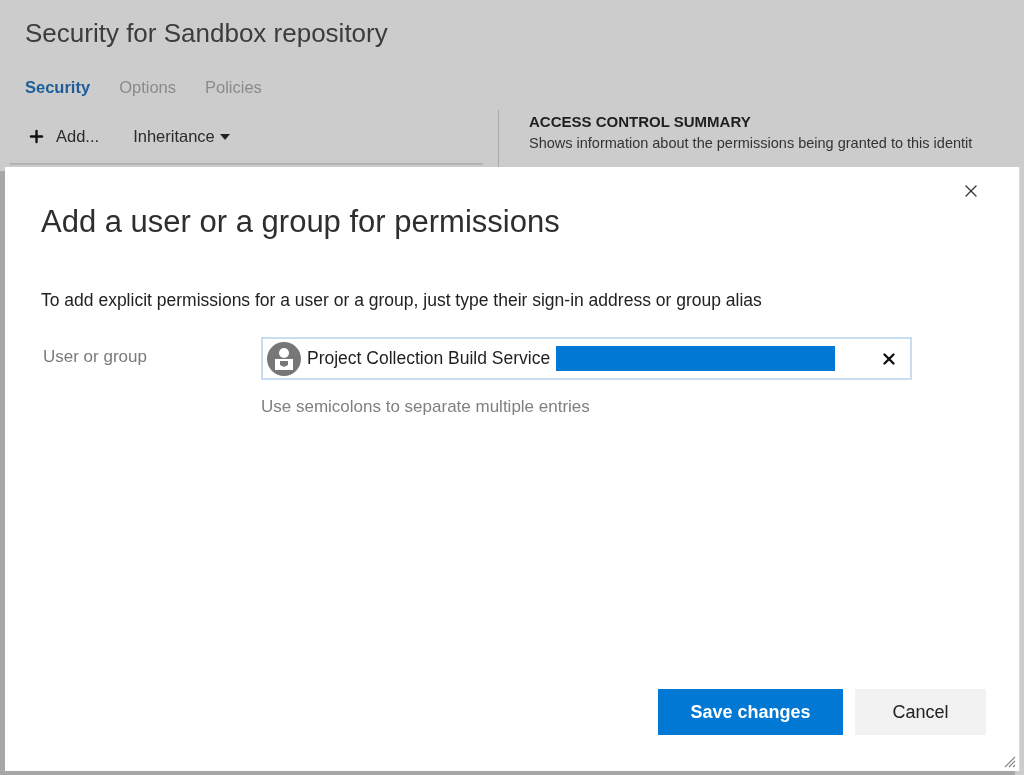  Describe the element at coordinates (224, 136) in the screenshot. I see `caret-icon` at that location.